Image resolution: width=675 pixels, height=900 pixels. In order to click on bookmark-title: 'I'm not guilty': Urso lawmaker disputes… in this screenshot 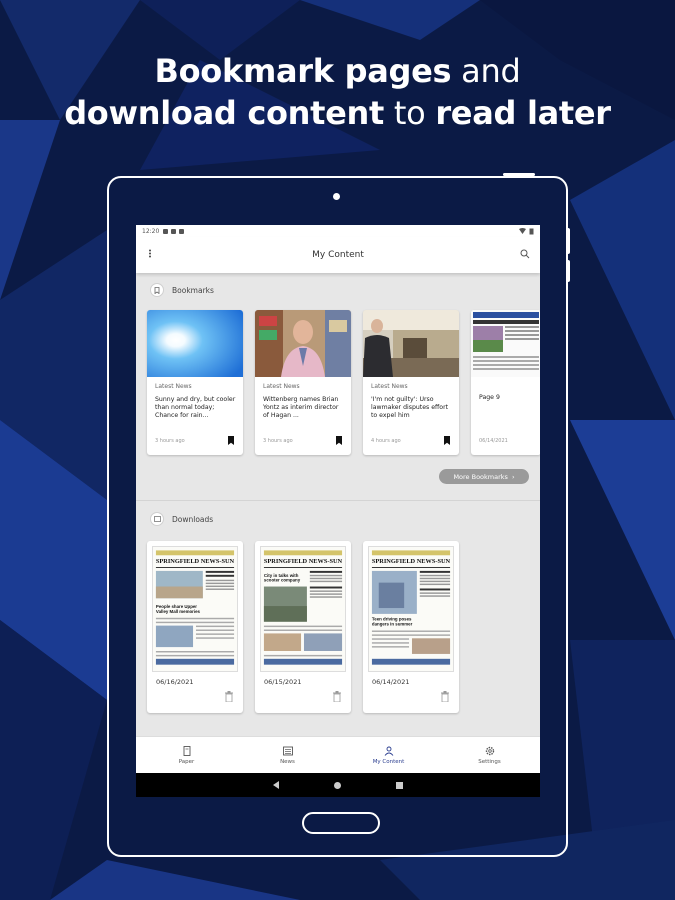, I will do `click(410, 407)`.